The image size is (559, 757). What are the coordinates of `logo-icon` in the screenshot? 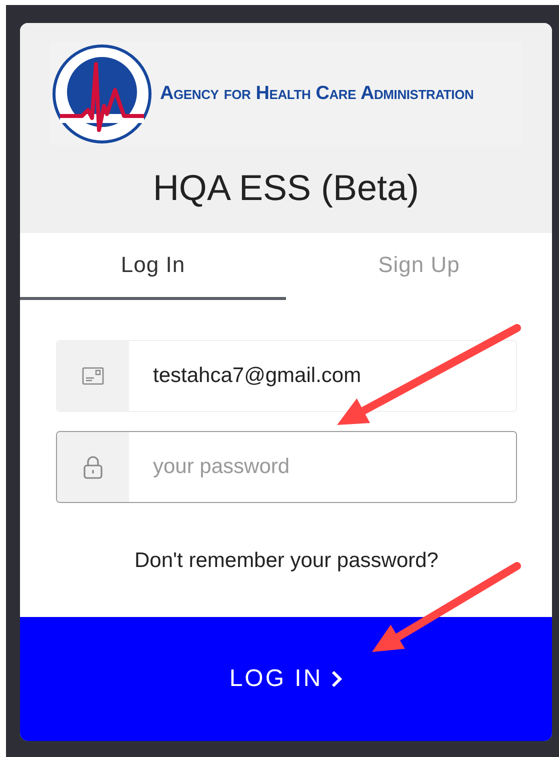 It's located at (102, 94).